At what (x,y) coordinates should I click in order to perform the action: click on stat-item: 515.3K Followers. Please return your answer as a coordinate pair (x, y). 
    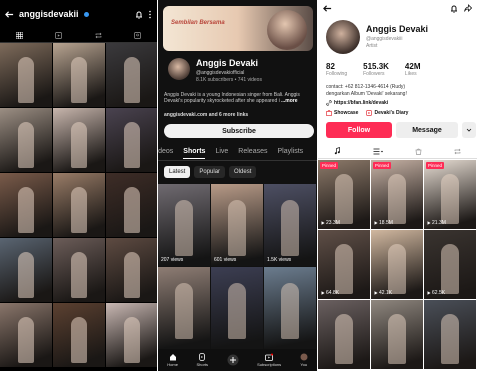
    Looking at the image, I should click on (376, 69).